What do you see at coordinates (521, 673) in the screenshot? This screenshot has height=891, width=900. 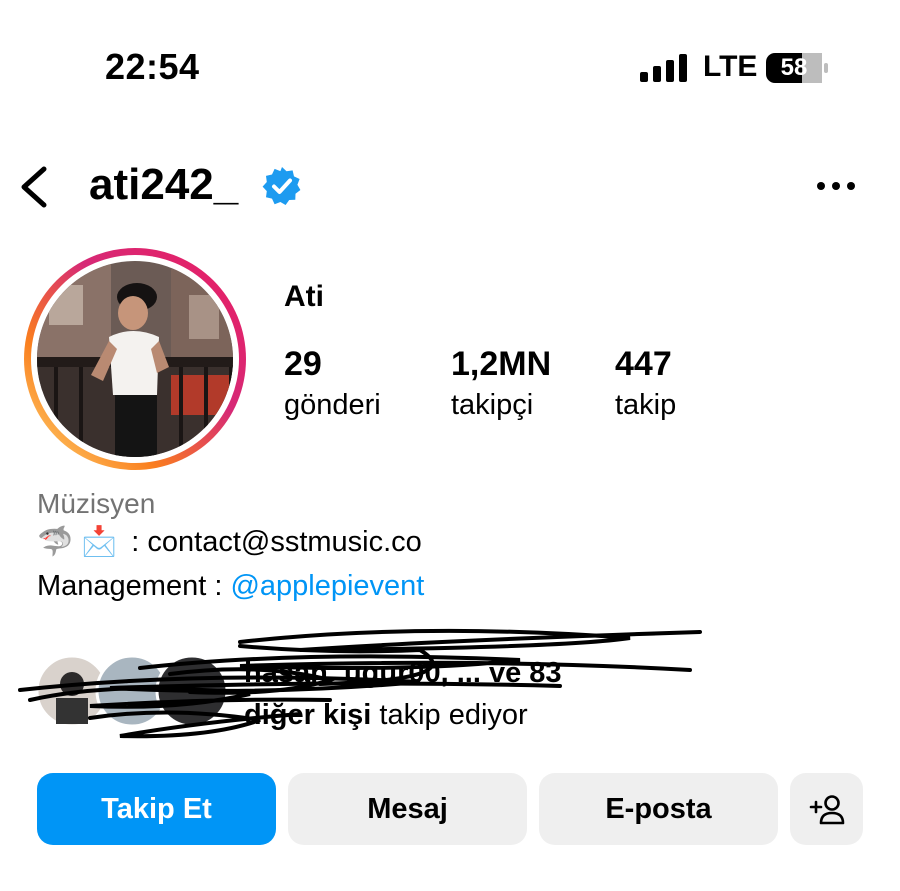 I see `followed-by-count: ve 83` at bounding box center [521, 673].